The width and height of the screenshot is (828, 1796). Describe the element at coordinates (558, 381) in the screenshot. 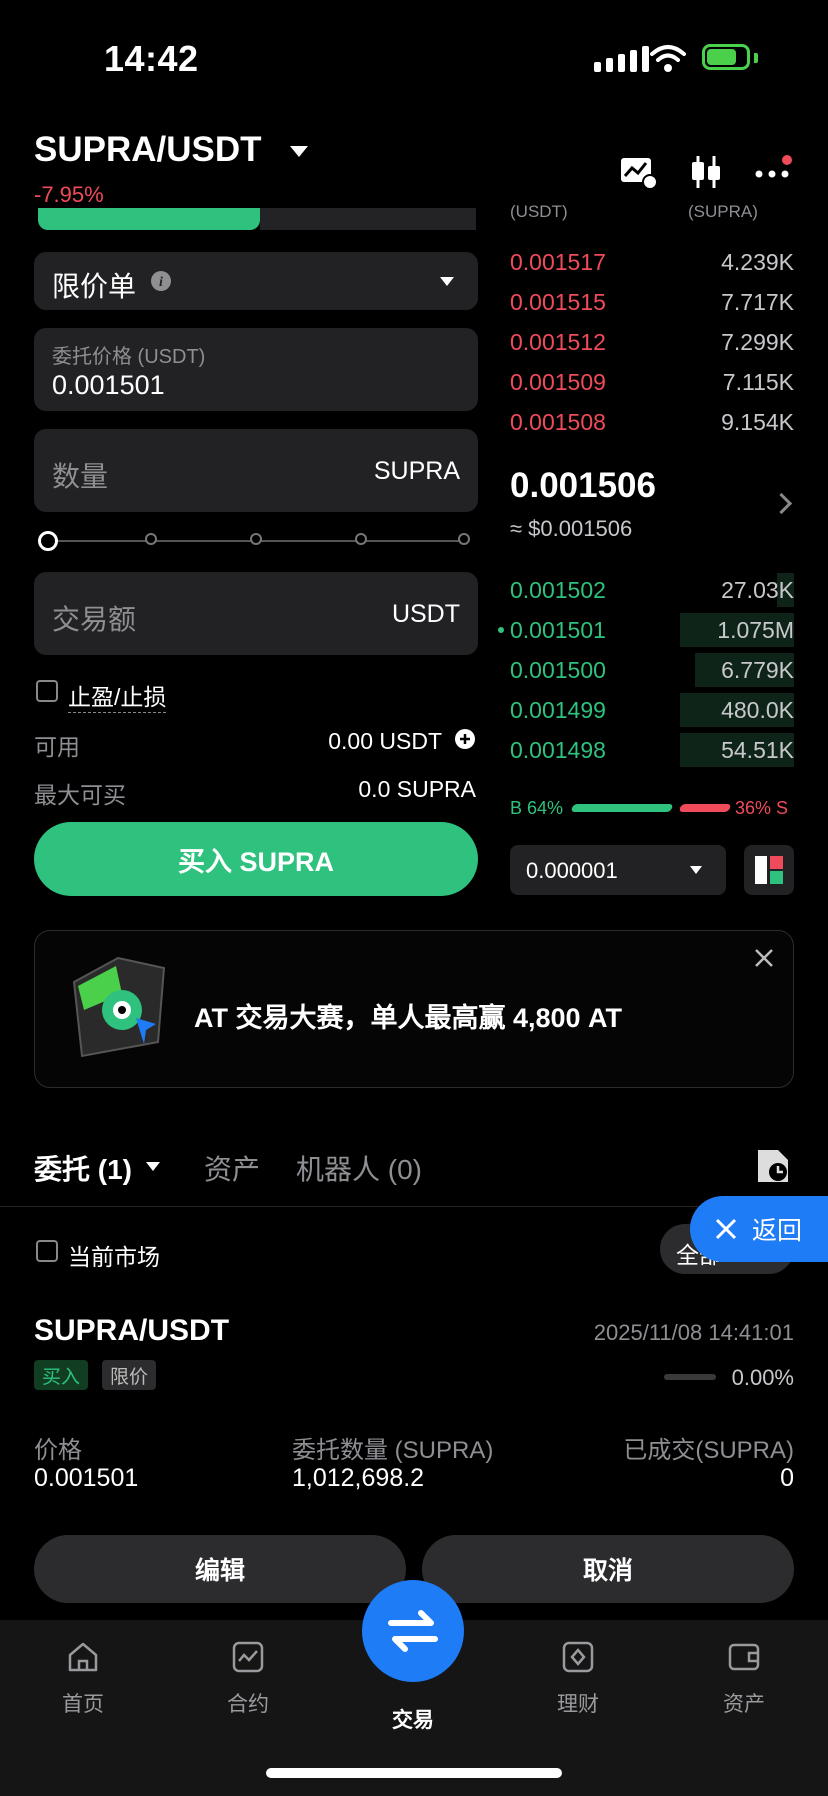

I see `ask-price: 0.001509` at that location.